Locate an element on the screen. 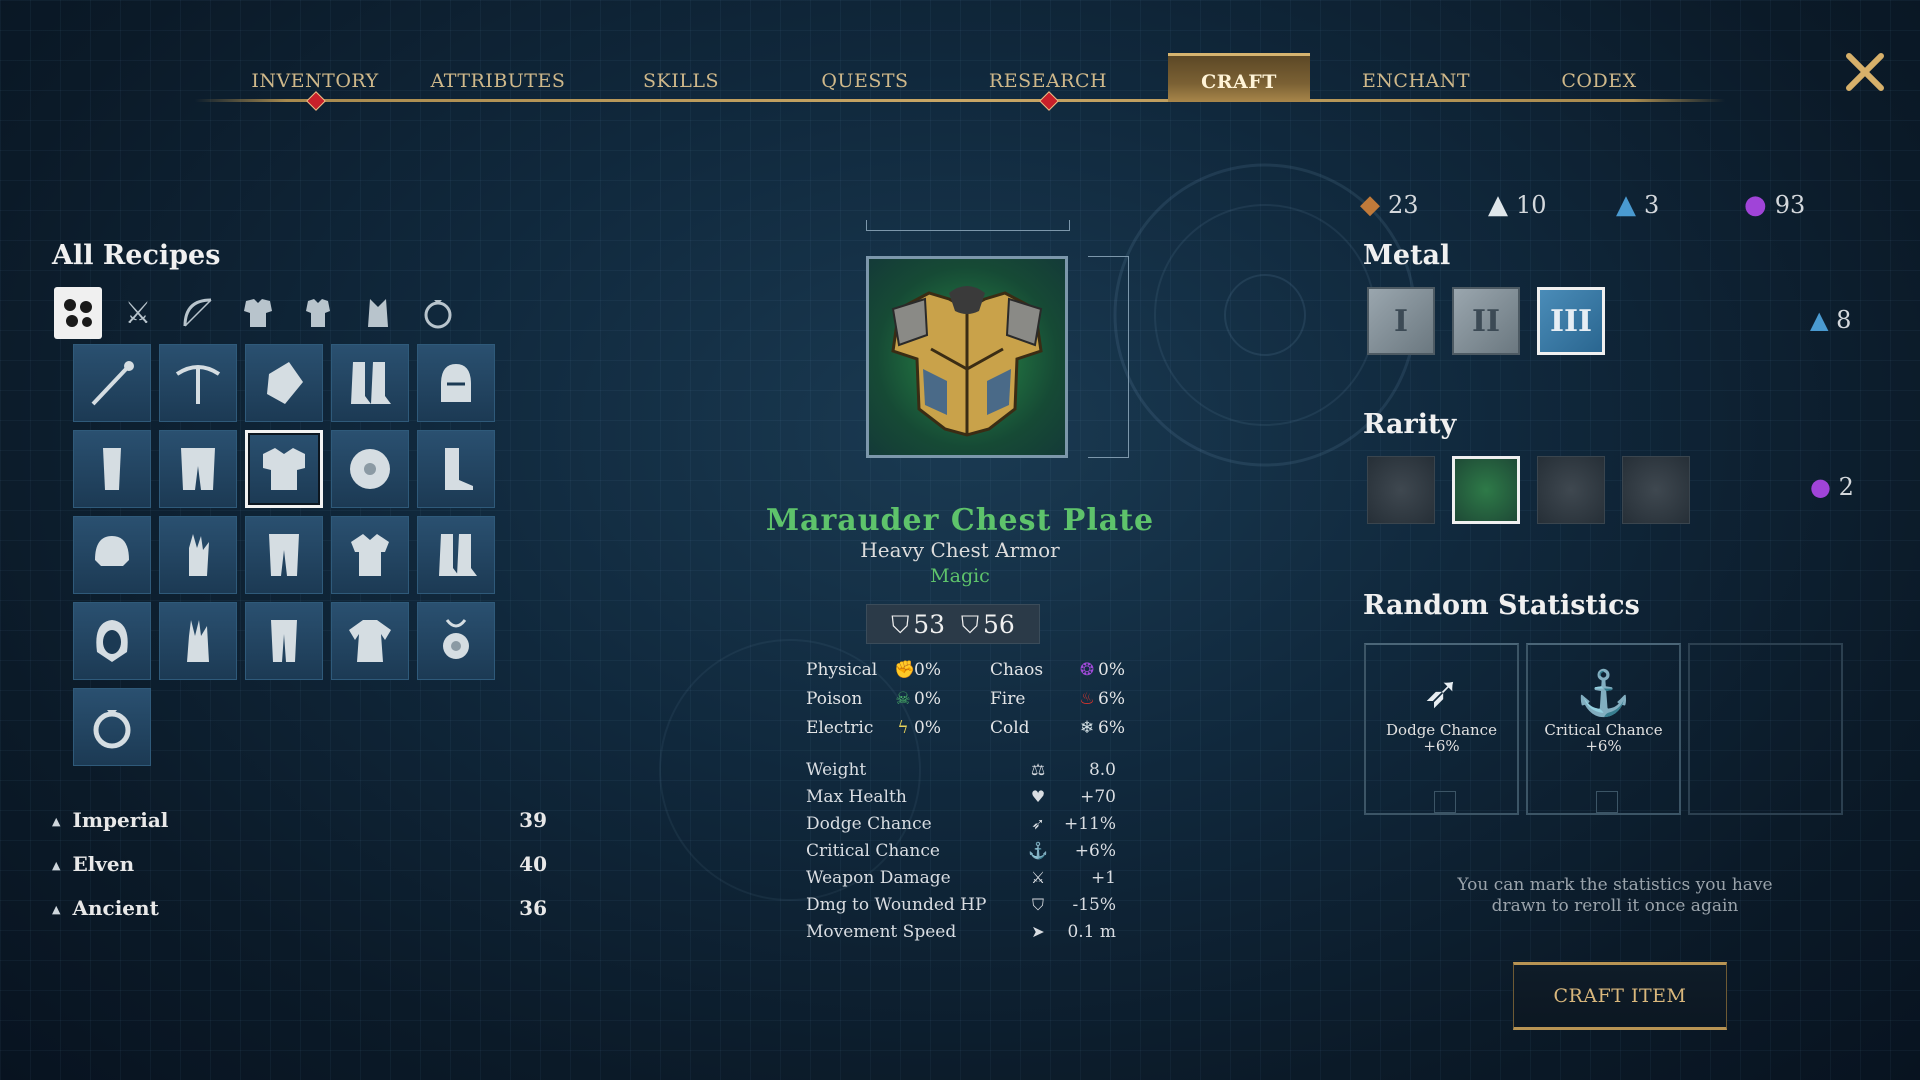 The height and width of the screenshot is (1080, 1920). physical-icon: ✊ is located at coordinates (905, 670).